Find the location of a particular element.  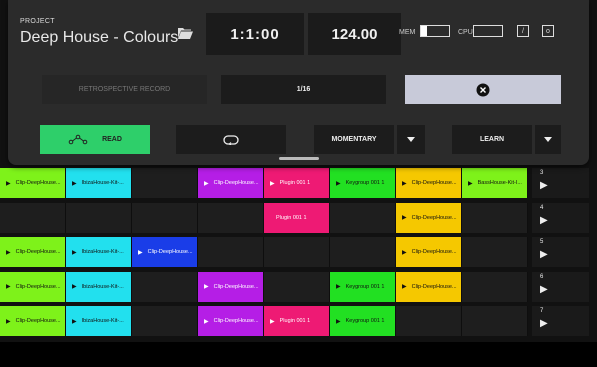

cpu-meter is located at coordinates (488, 31).